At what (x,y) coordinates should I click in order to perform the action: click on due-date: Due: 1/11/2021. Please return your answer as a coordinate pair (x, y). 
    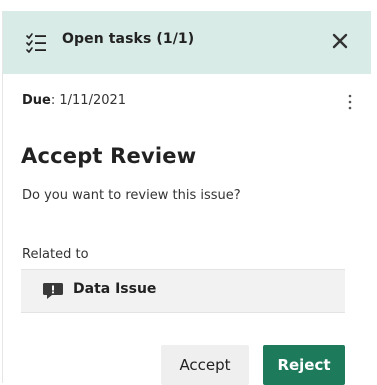
    Looking at the image, I should click on (74, 100).